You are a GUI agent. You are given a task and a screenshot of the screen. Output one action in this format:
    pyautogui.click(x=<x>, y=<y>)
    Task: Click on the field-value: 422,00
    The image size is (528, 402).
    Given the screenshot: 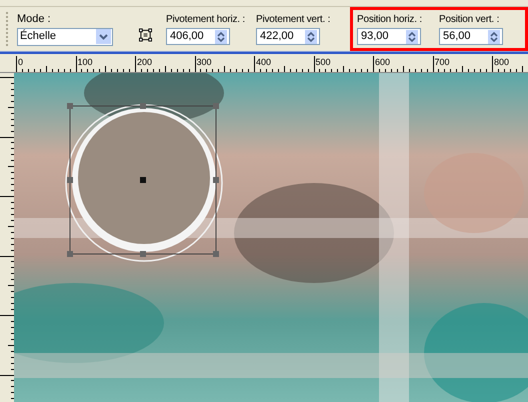 What is the action you would take?
    pyautogui.click(x=277, y=36)
    